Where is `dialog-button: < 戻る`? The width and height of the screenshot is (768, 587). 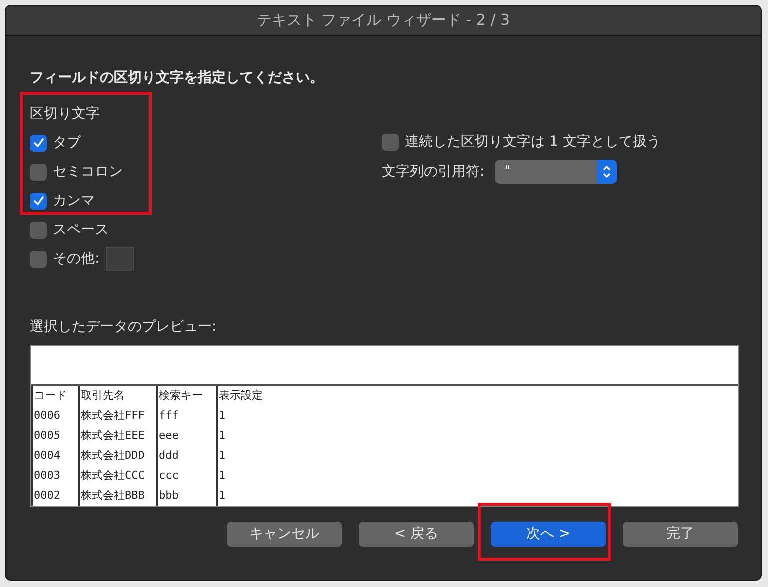 dialog-button: < 戻る is located at coordinates (416, 534).